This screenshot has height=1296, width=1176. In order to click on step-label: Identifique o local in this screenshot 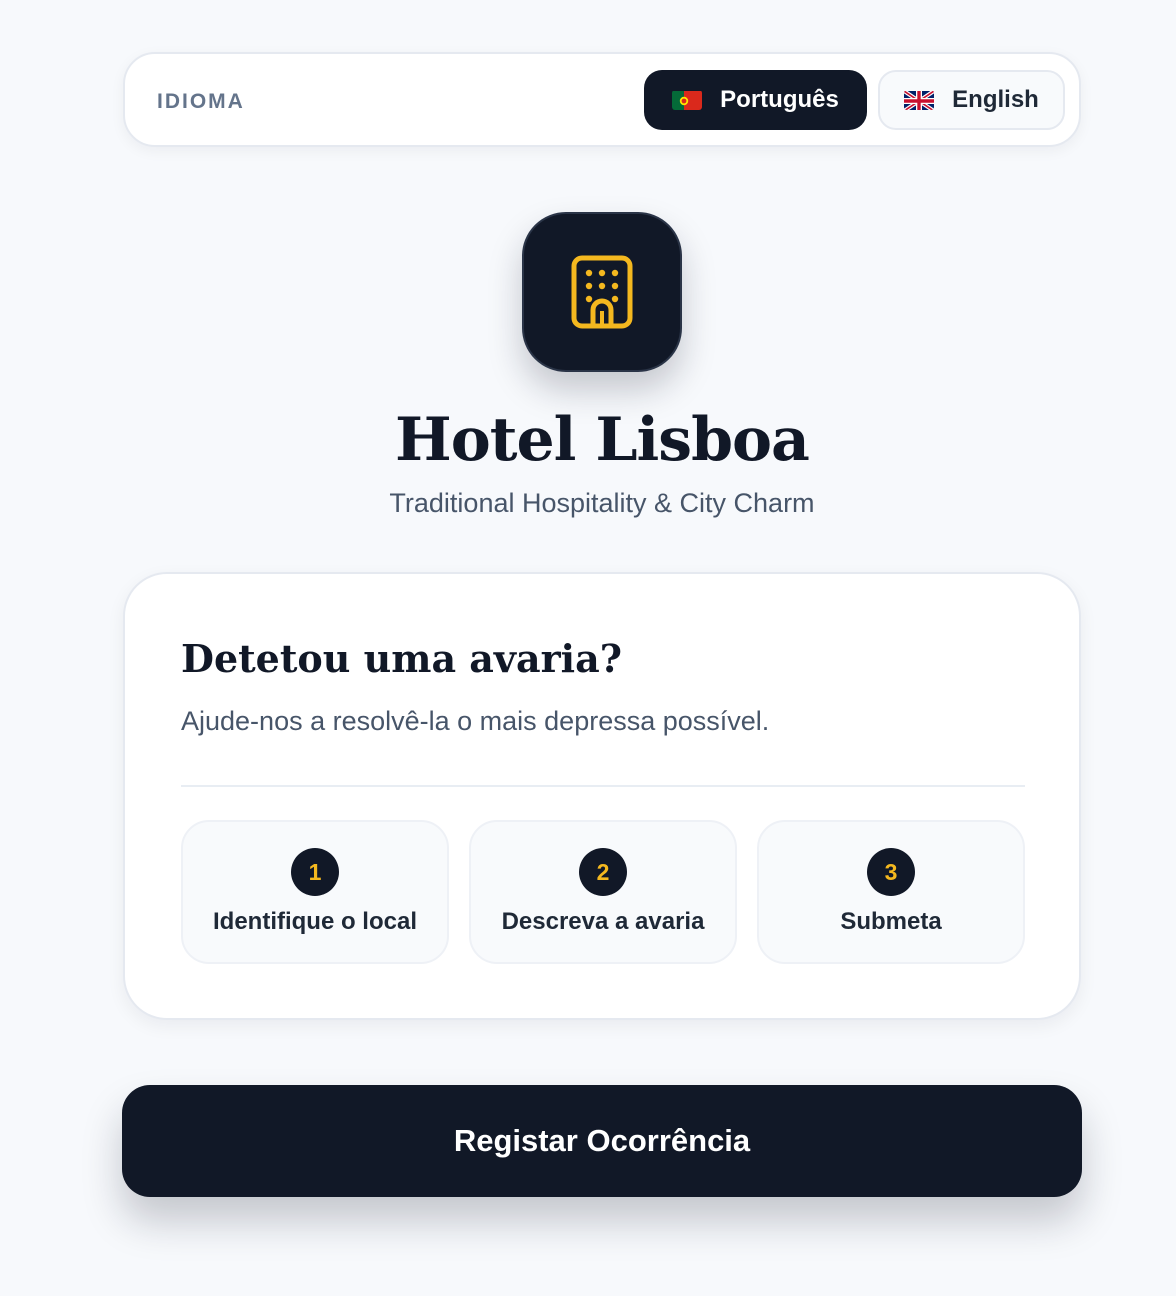, I will do `click(314, 921)`.